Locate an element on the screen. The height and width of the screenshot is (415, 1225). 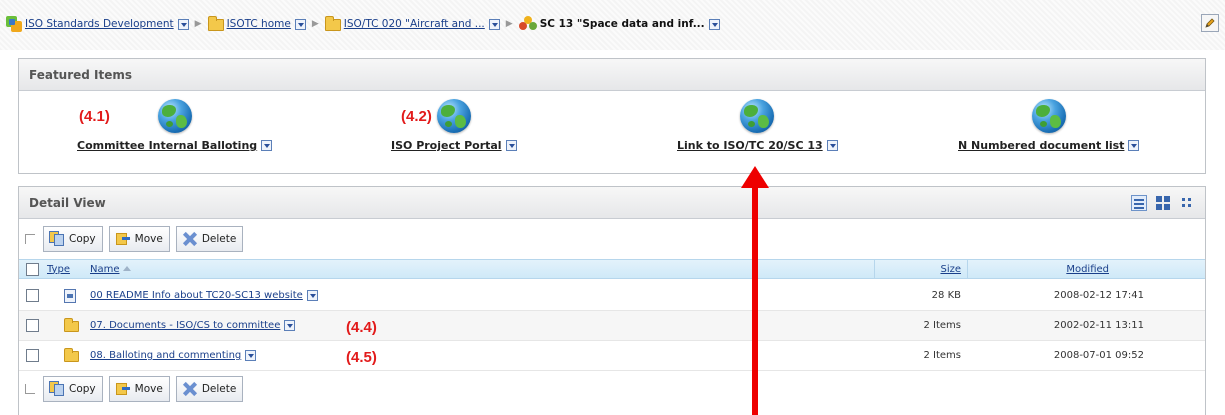
bottom-toolbar: Copy Move Delete is located at coordinates (612, 389).